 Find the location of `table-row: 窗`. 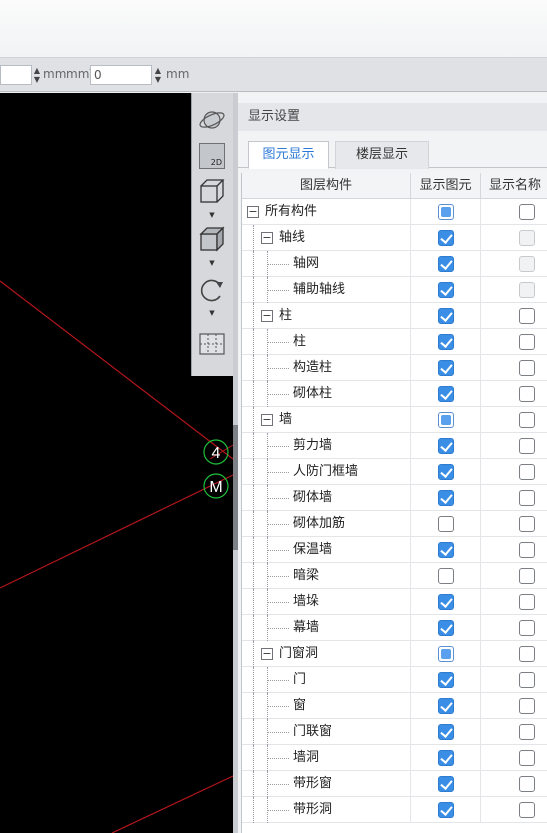

table-row: 窗 is located at coordinates (394, 706).